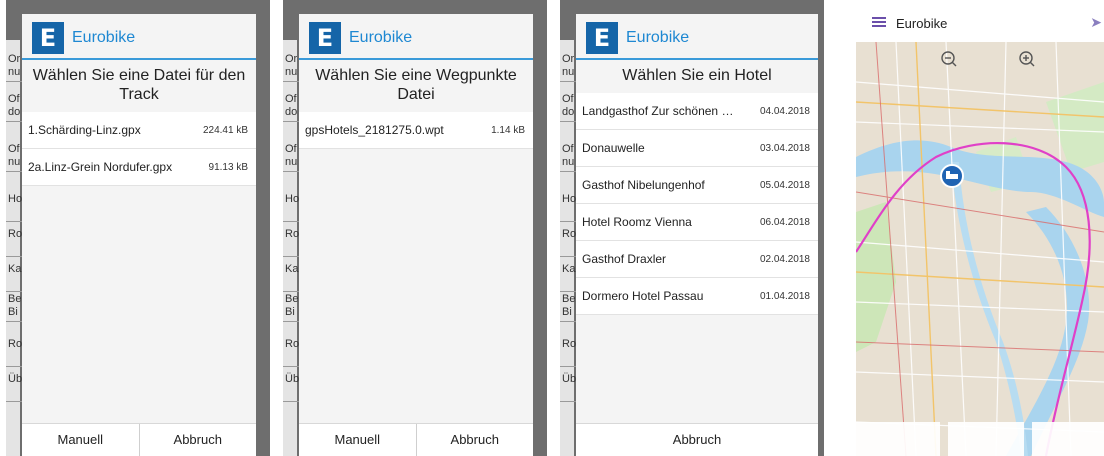 The image size is (1104, 456). I want to click on list-item: Dormero Hotel Passau 01.04.2018, so click(697, 296).